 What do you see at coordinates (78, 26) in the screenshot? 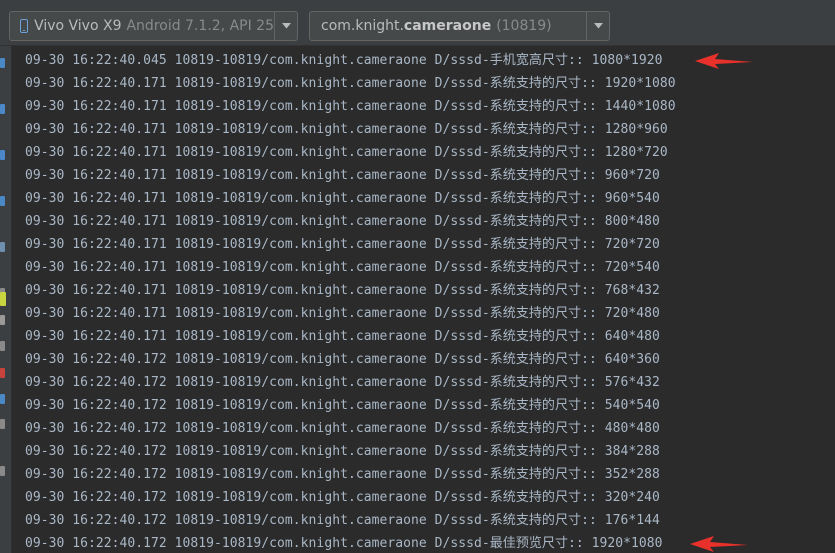
I see `device-name: Vivo Vivo X9` at bounding box center [78, 26].